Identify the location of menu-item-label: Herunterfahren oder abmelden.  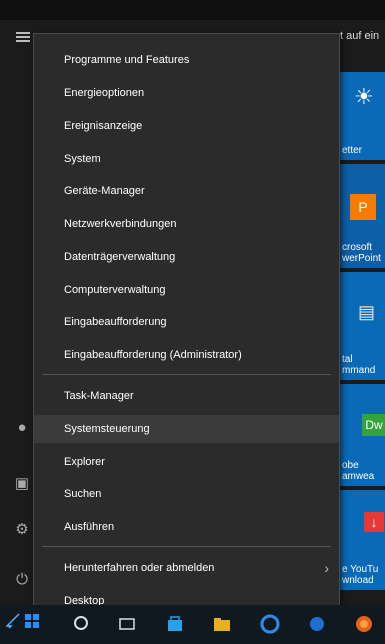
(139, 568).